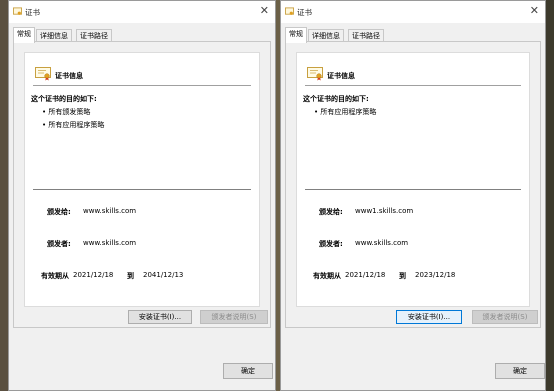 This screenshot has width=554, height=391. I want to click on purpose-item: • 所有颁发策略, so click(66, 112).